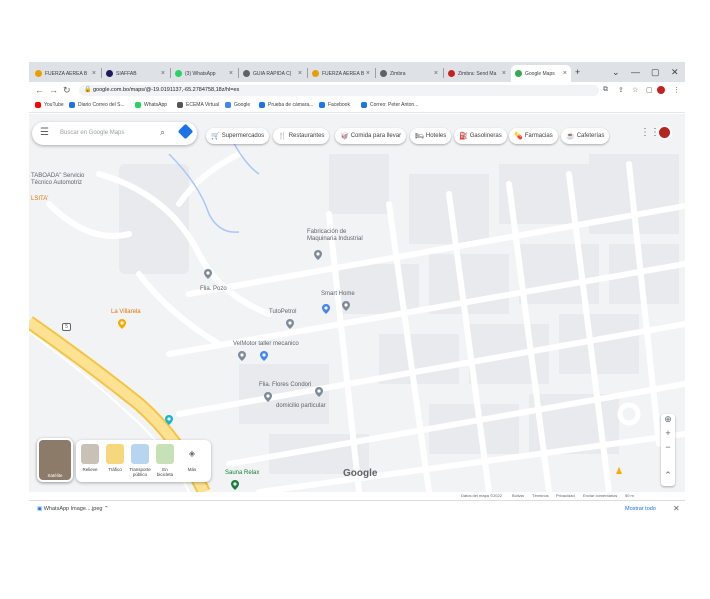 This screenshot has height=599, width=710. I want to click on green-pin-icon, so click(235, 485).